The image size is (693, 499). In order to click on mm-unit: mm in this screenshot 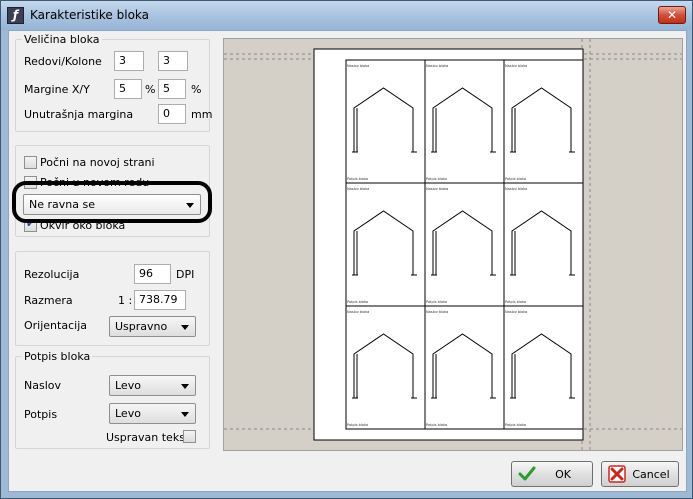, I will do `click(202, 114)`.